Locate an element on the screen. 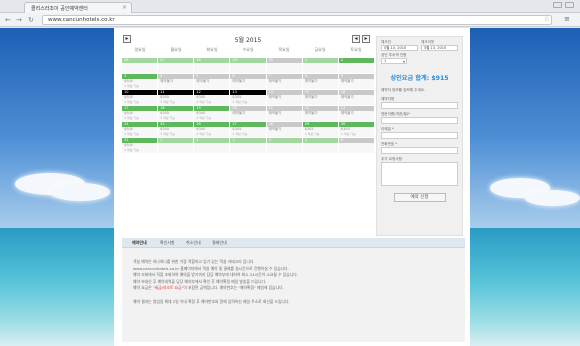  guests-select: 1 is located at coordinates (394, 61).